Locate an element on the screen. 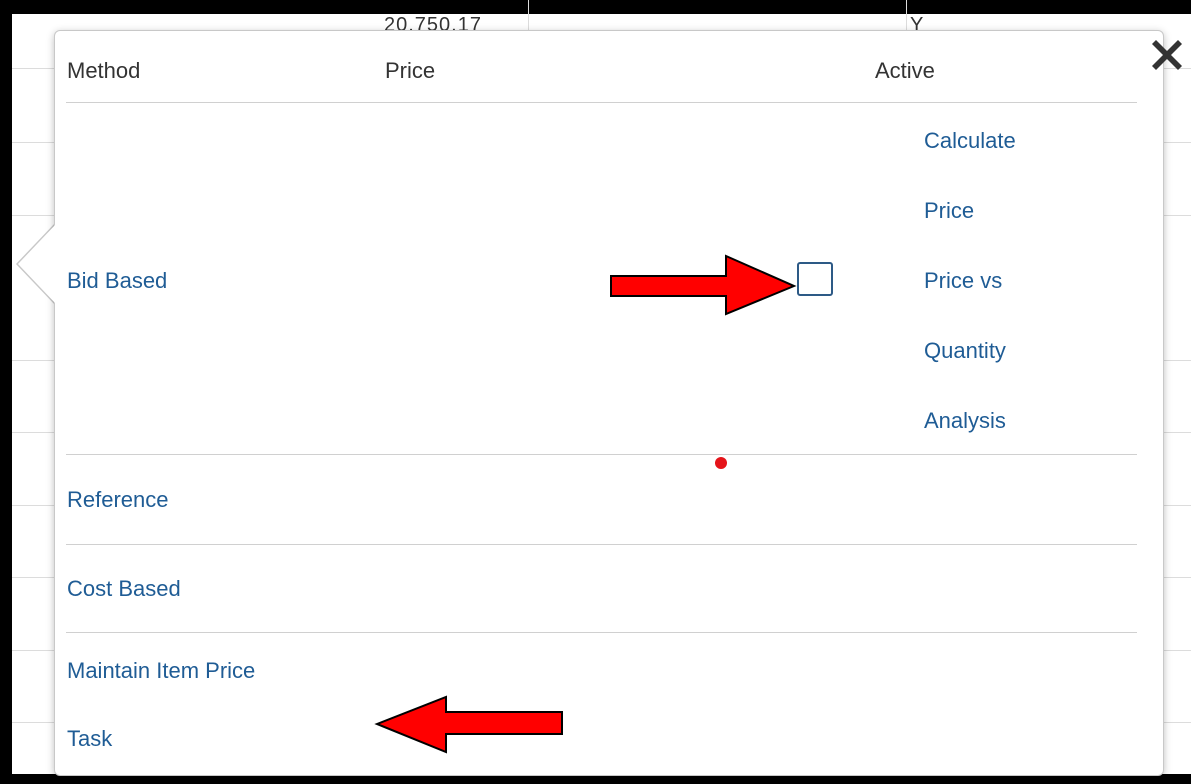  price-vs-quantity-link-line2: Quantity is located at coordinates (965, 351).